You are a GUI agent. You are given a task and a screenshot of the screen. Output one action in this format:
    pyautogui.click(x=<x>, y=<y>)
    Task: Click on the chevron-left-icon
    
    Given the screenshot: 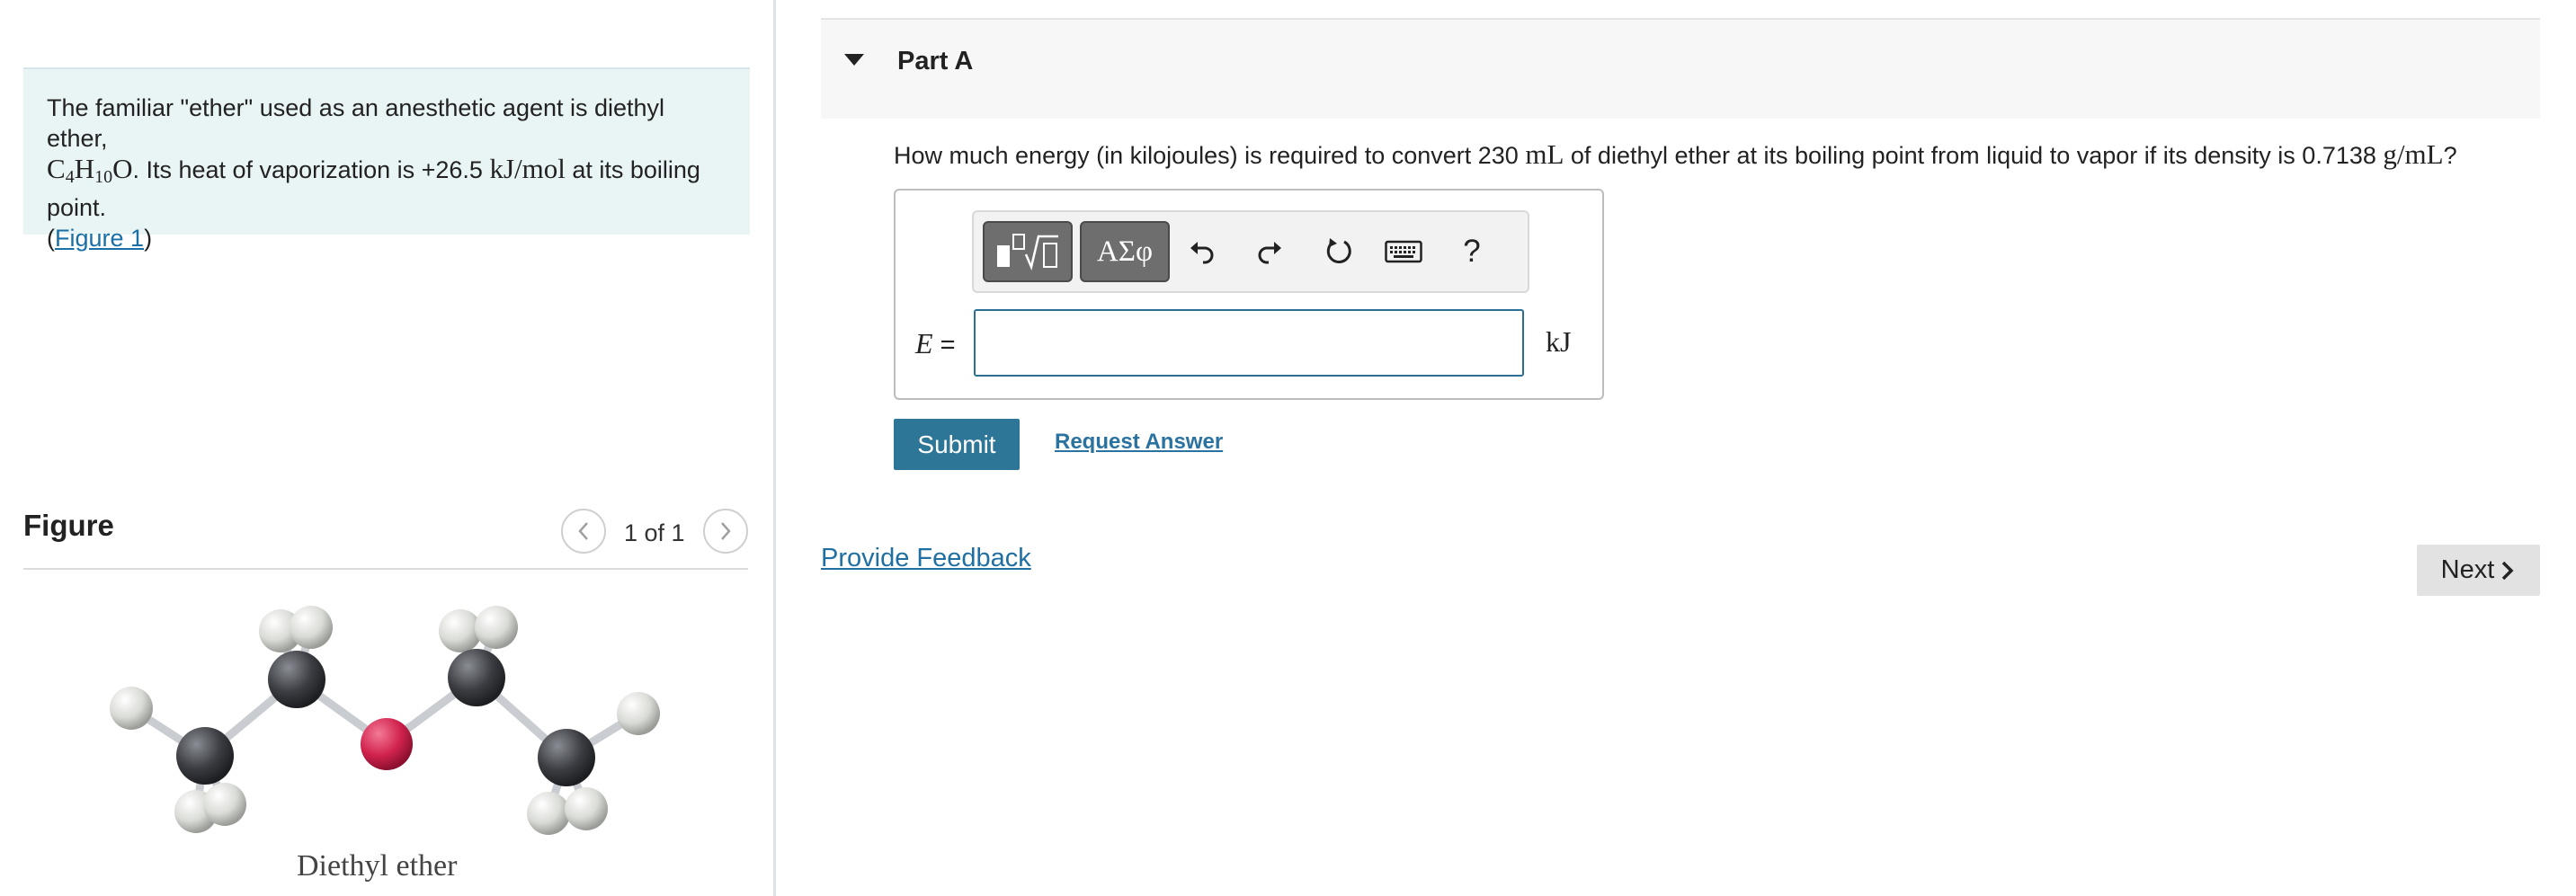 What is the action you would take?
    pyautogui.click(x=583, y=531)
    